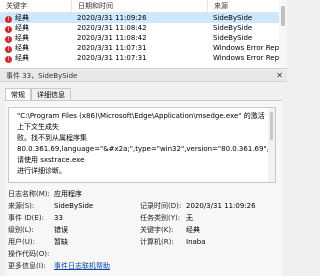 The width and height of the screenshot is (320, 276). I want to click on keywords-label: 关键字(K):, so click(157, 230).